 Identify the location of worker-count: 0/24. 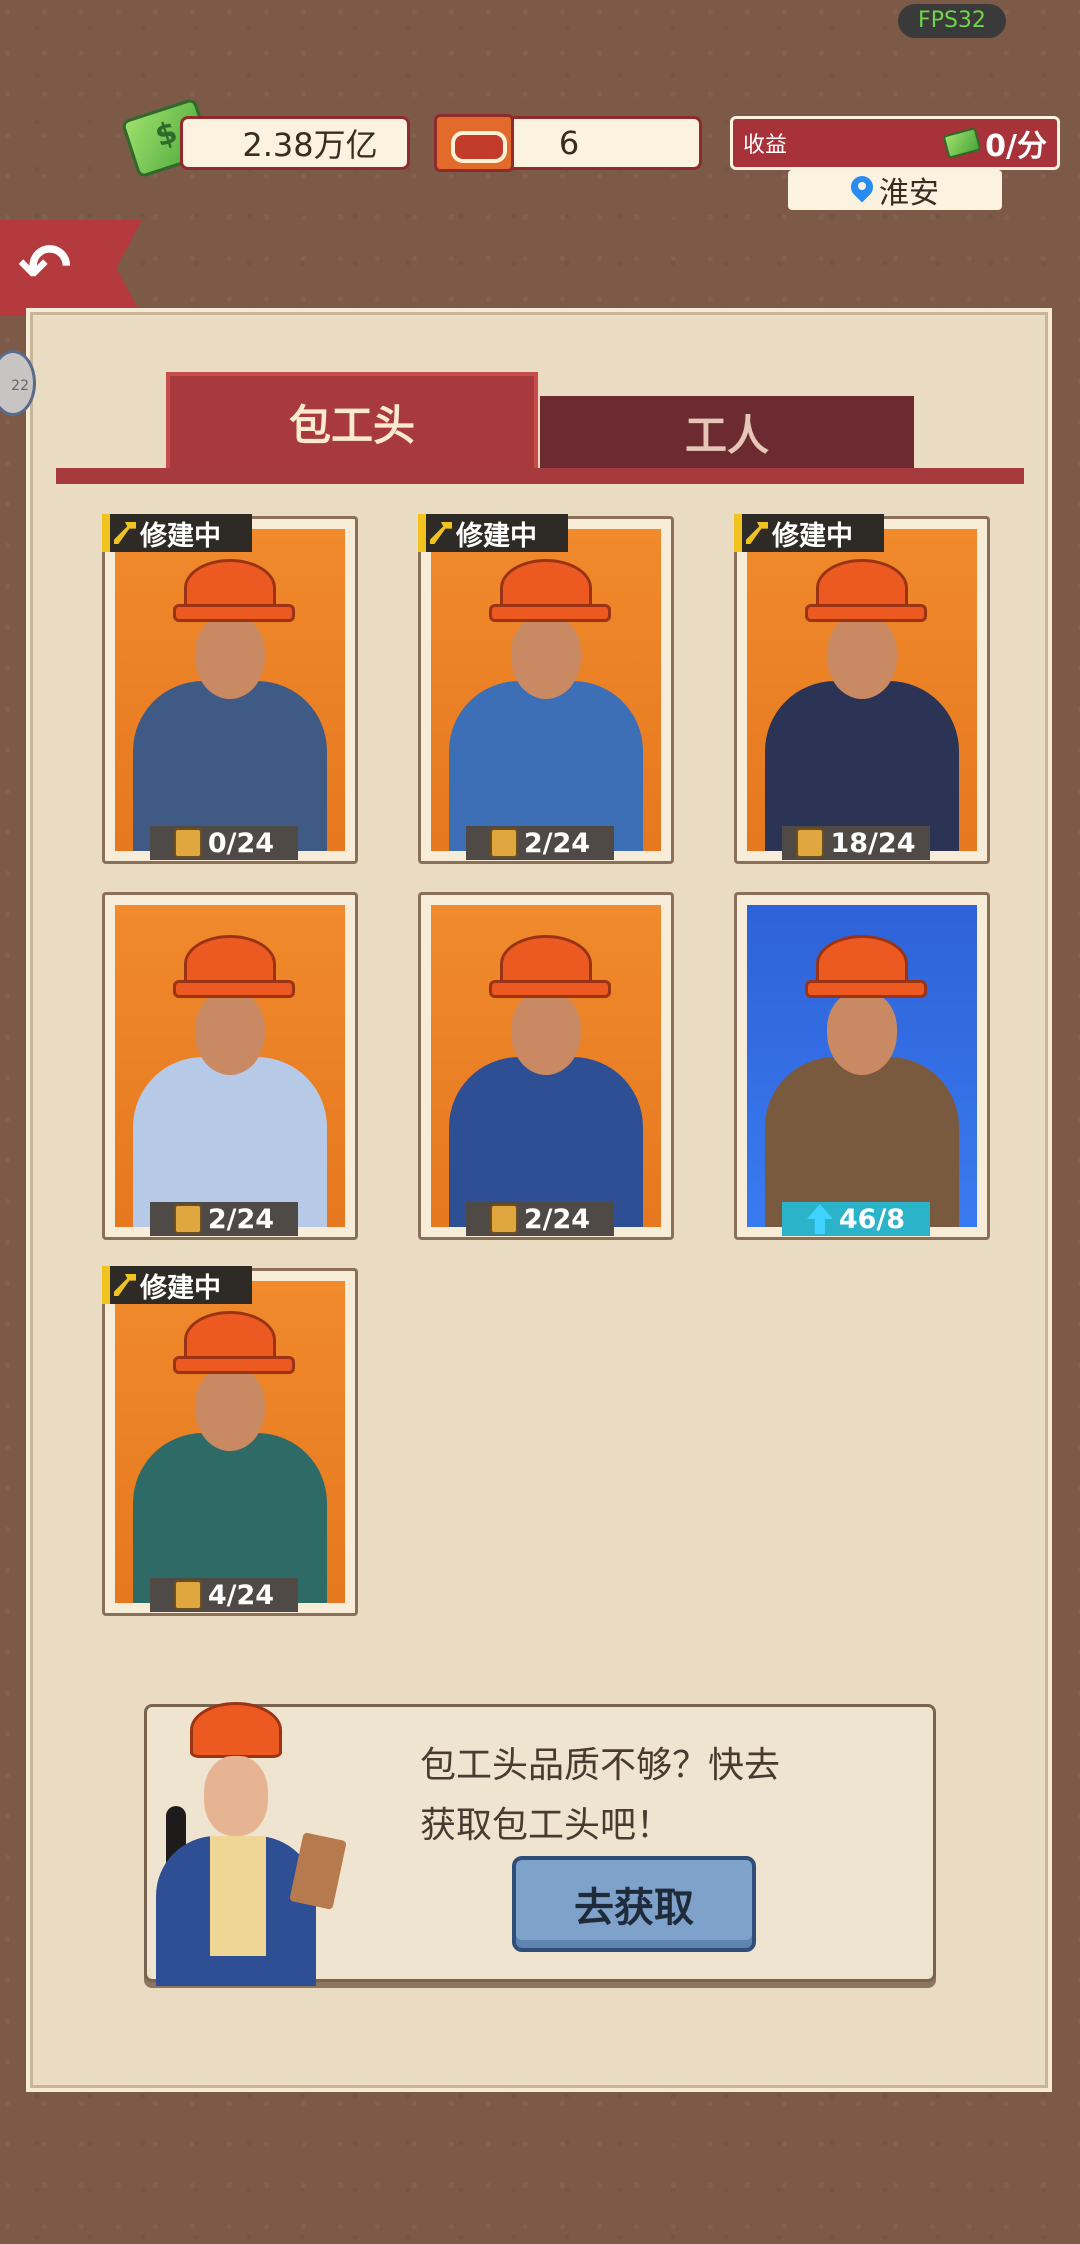
(224, 843).